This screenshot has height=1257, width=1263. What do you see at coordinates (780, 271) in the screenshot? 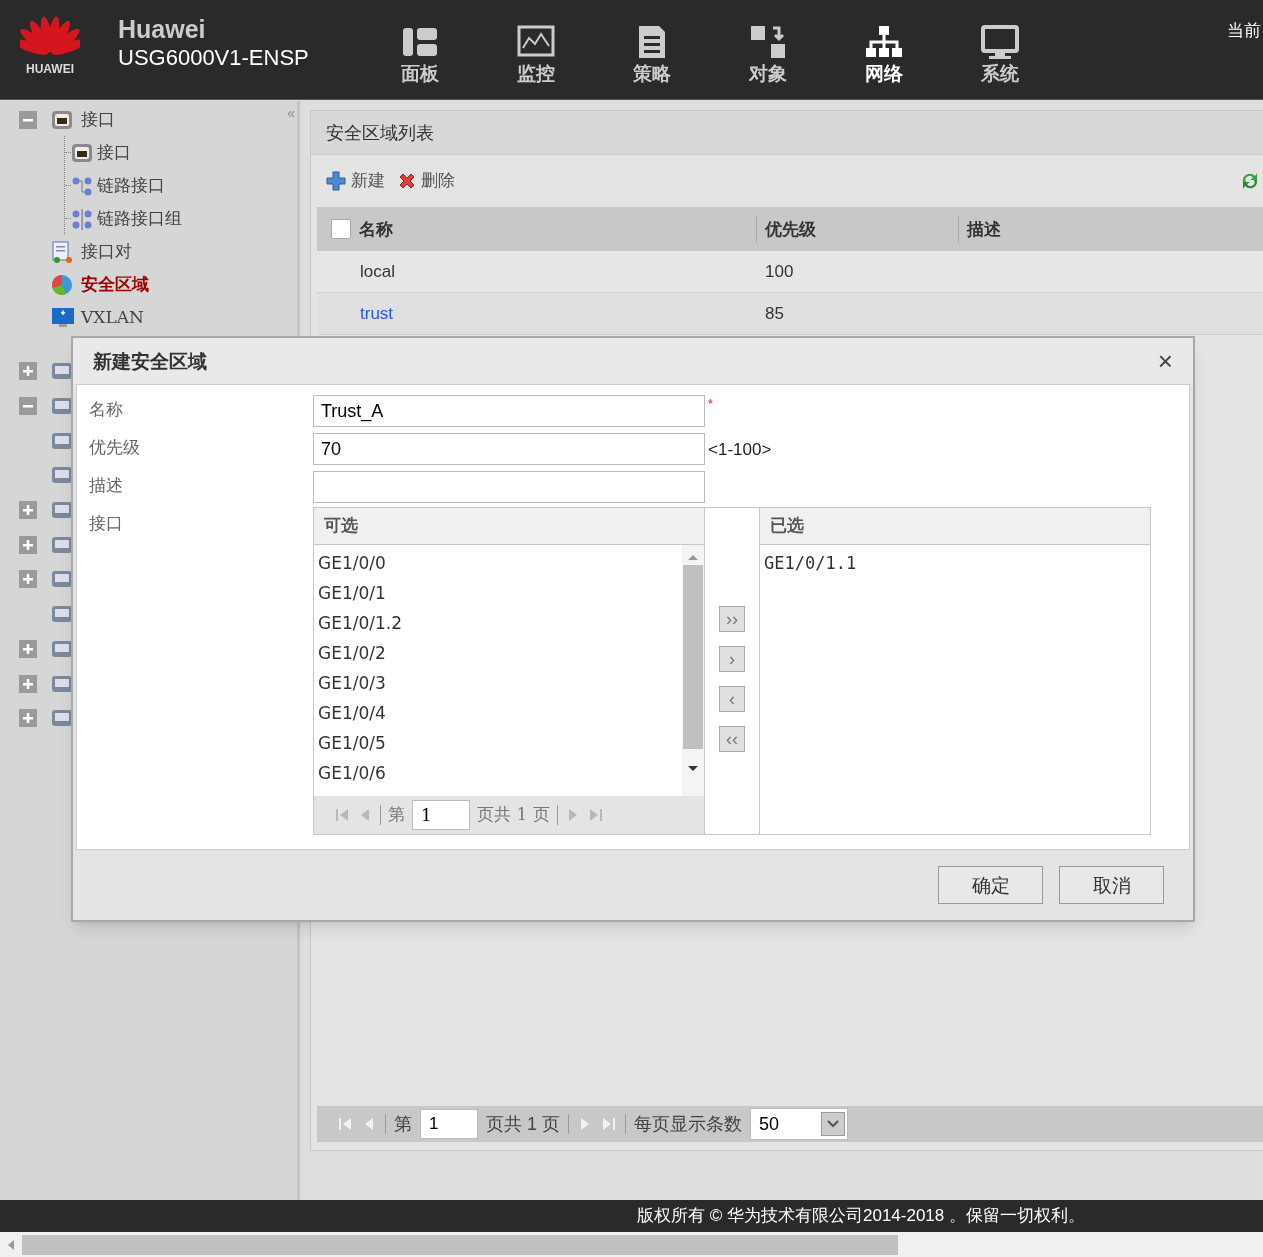
I see `table-cell-text: 100` at bounding box center [780, 271].